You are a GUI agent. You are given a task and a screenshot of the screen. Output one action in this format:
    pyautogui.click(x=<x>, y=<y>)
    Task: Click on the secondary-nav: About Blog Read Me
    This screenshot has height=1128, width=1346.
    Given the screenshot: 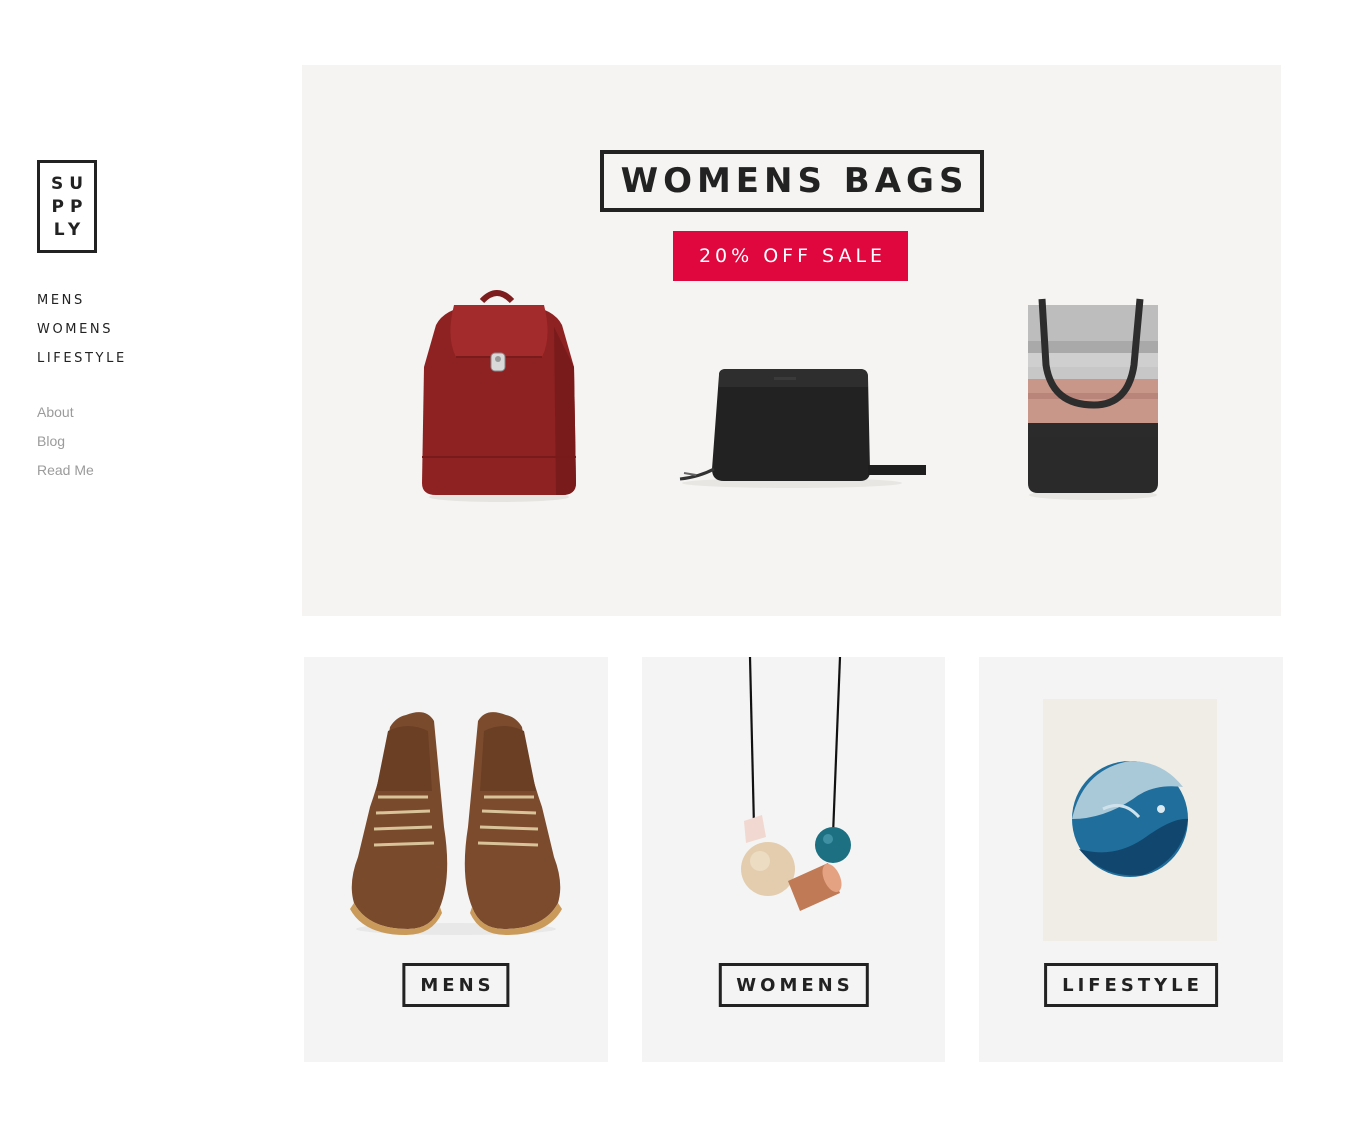 What is the action you would take?
    pyautogui.click(x=65, y=447)
    